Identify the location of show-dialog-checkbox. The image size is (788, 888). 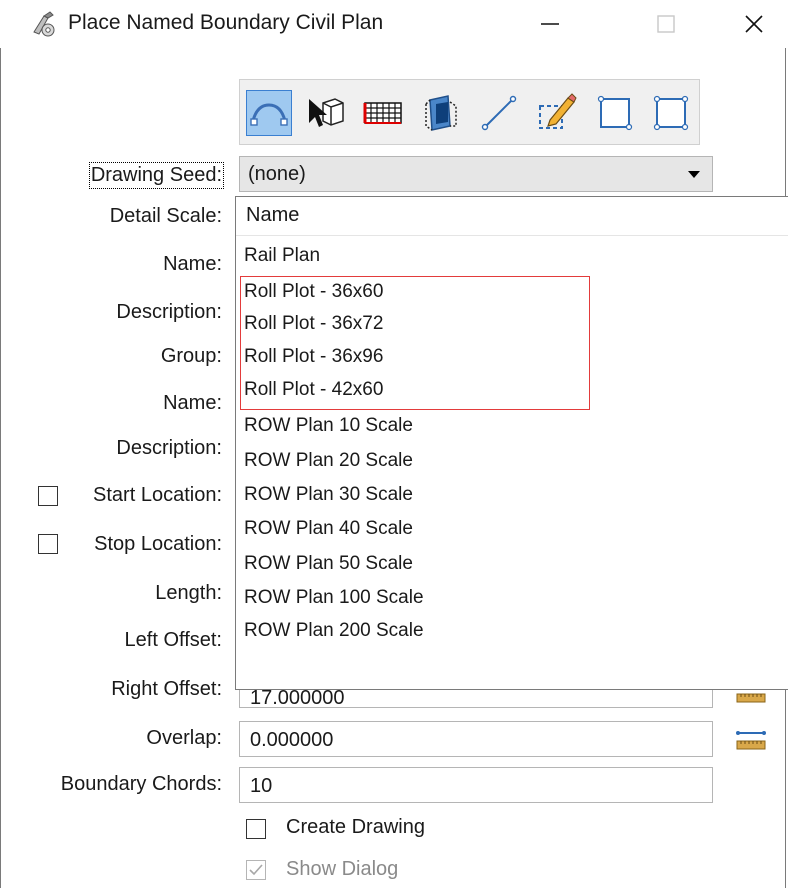
(256, 870).